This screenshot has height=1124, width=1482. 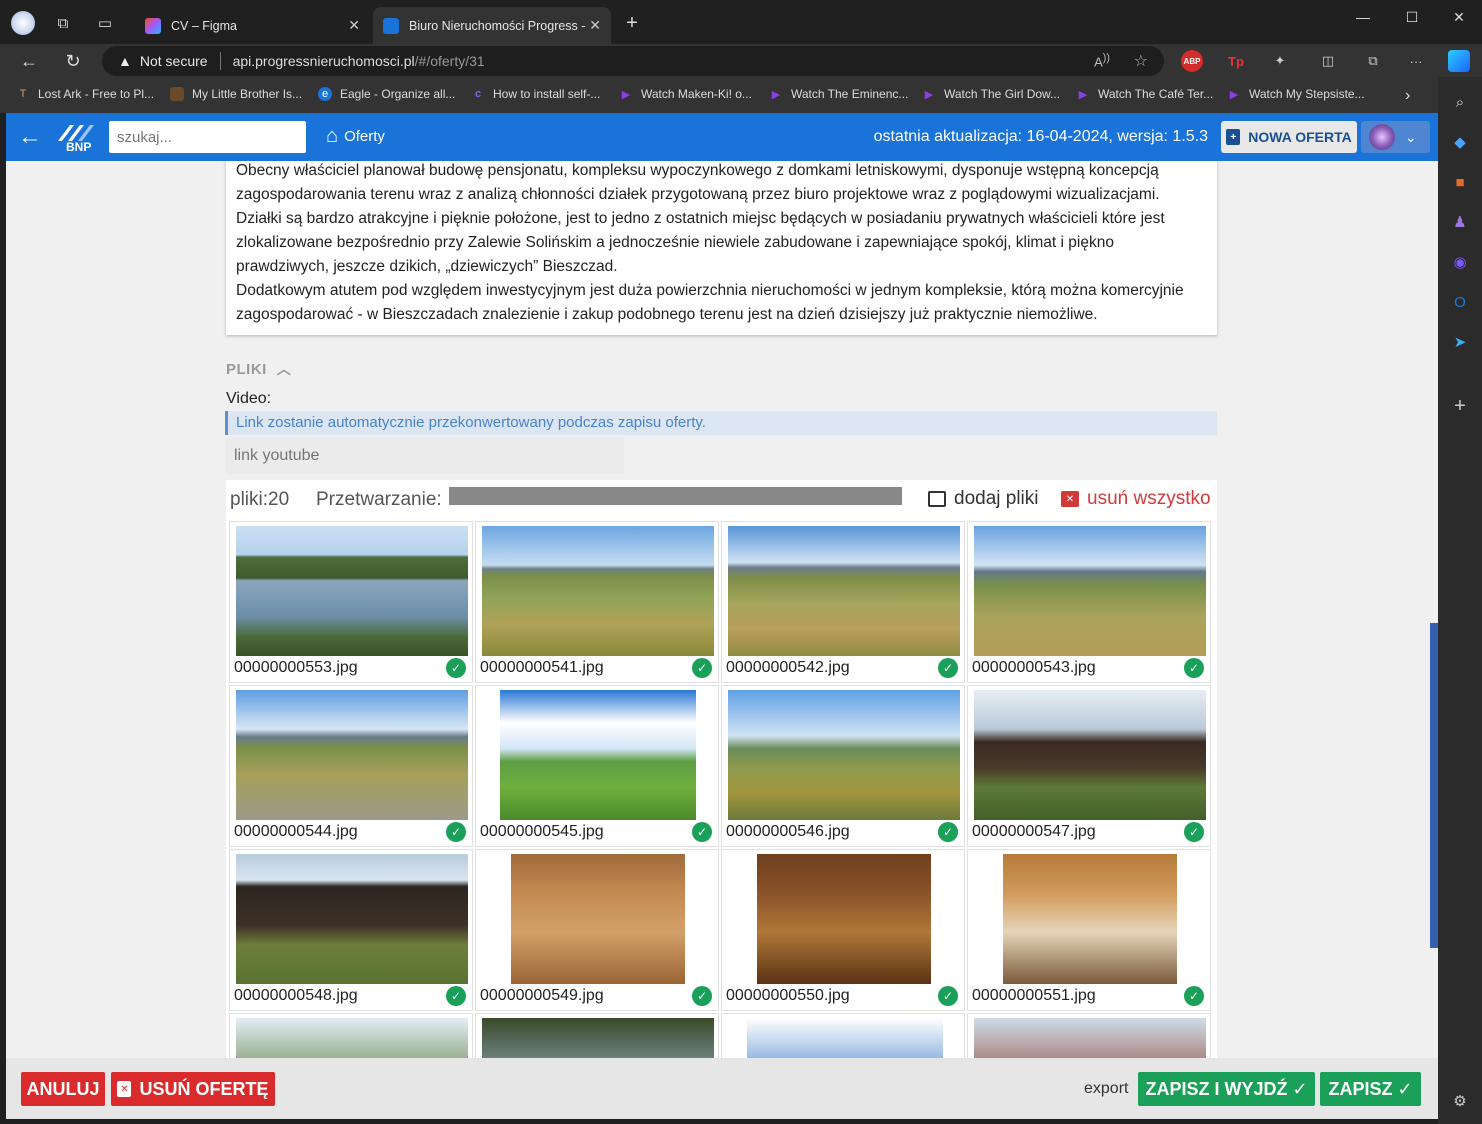 I want to click on file-tile: 00000000549.jpg ✓, so click(x=597, y=930).